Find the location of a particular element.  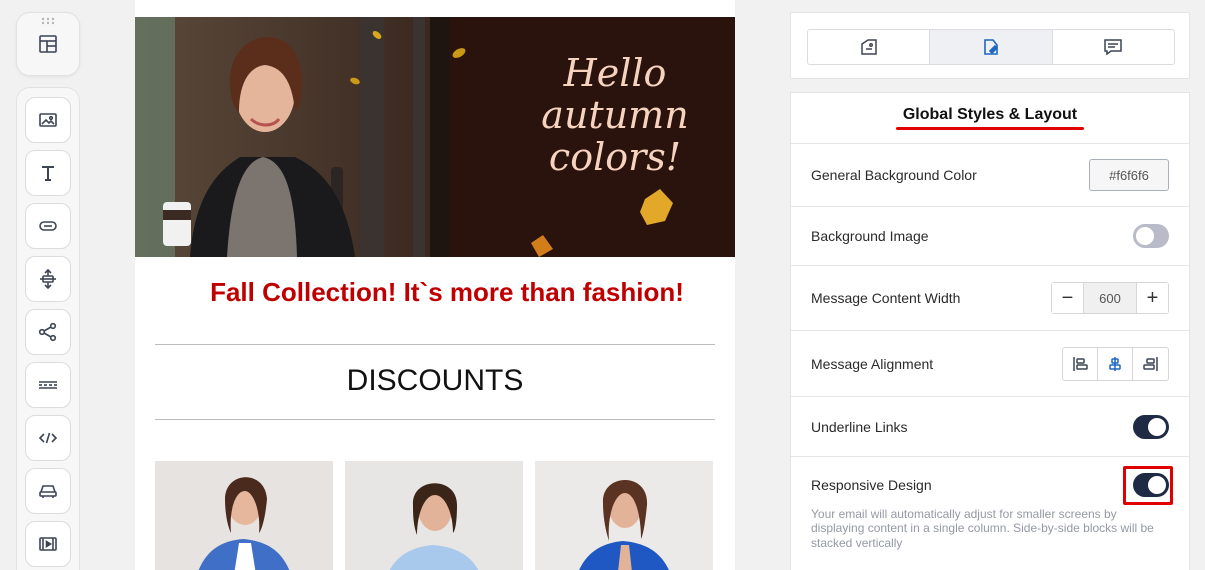

tab-content is located at coordinates (869, 47).